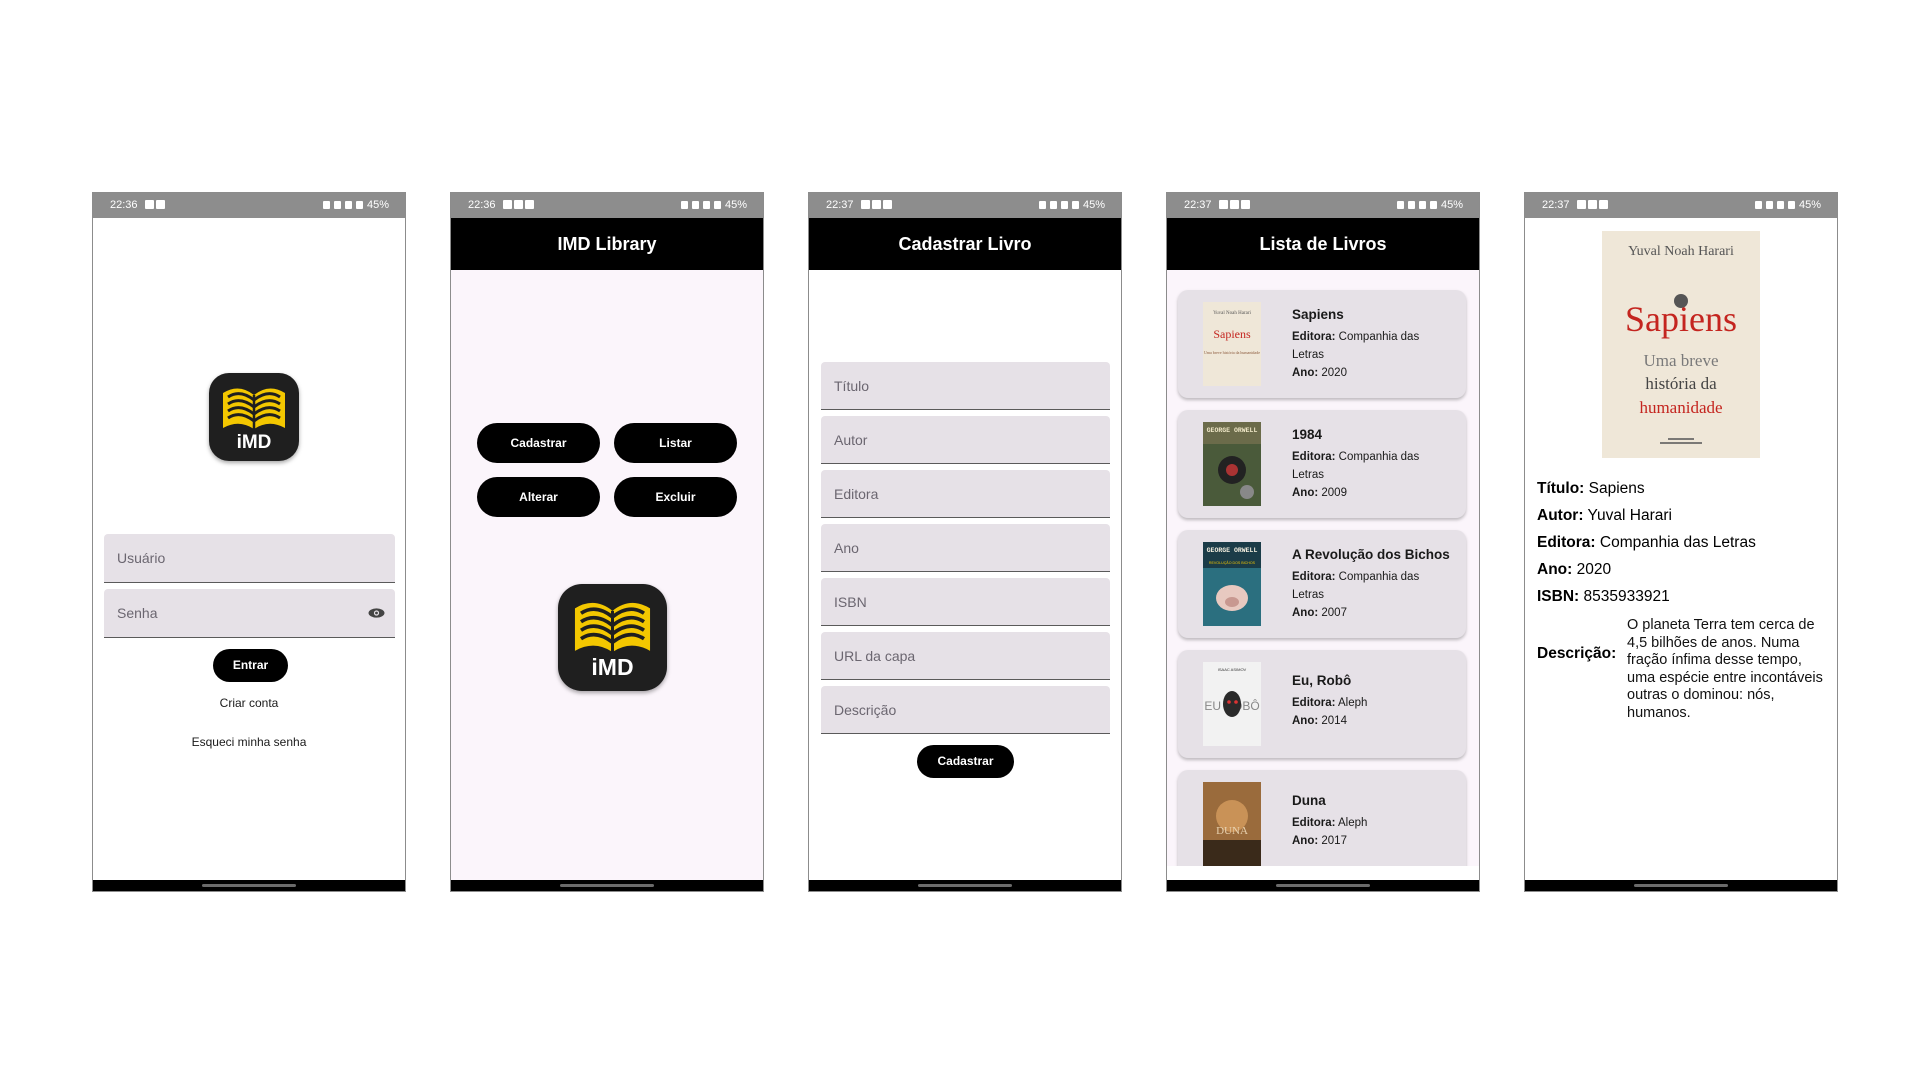 The image size is (1920, 1080). What do you see at coordinates (612, 667) in the screenshot?
I see `logo-text: iMD` at bounding box center [612, 667].